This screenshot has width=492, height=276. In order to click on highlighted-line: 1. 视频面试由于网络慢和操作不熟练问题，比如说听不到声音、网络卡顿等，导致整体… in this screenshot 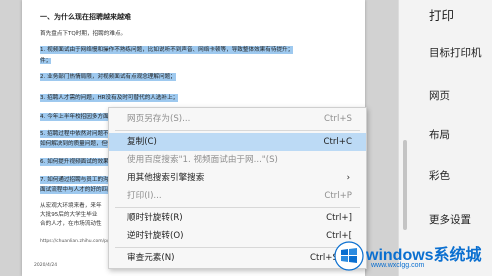, I will do `click(167, 50)`.